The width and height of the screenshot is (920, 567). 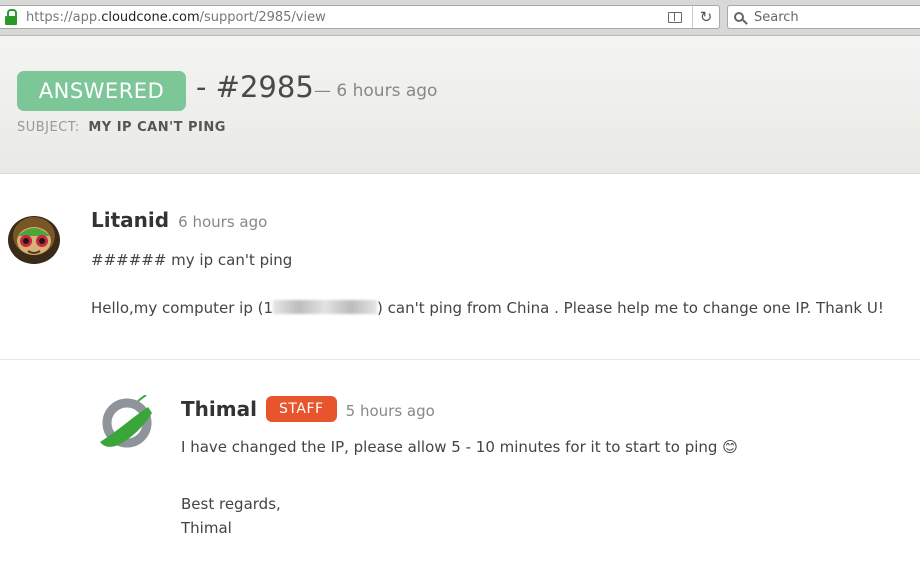 I want to click on message-heading: ###### my ip can't ping, so click(x=192, y=260).